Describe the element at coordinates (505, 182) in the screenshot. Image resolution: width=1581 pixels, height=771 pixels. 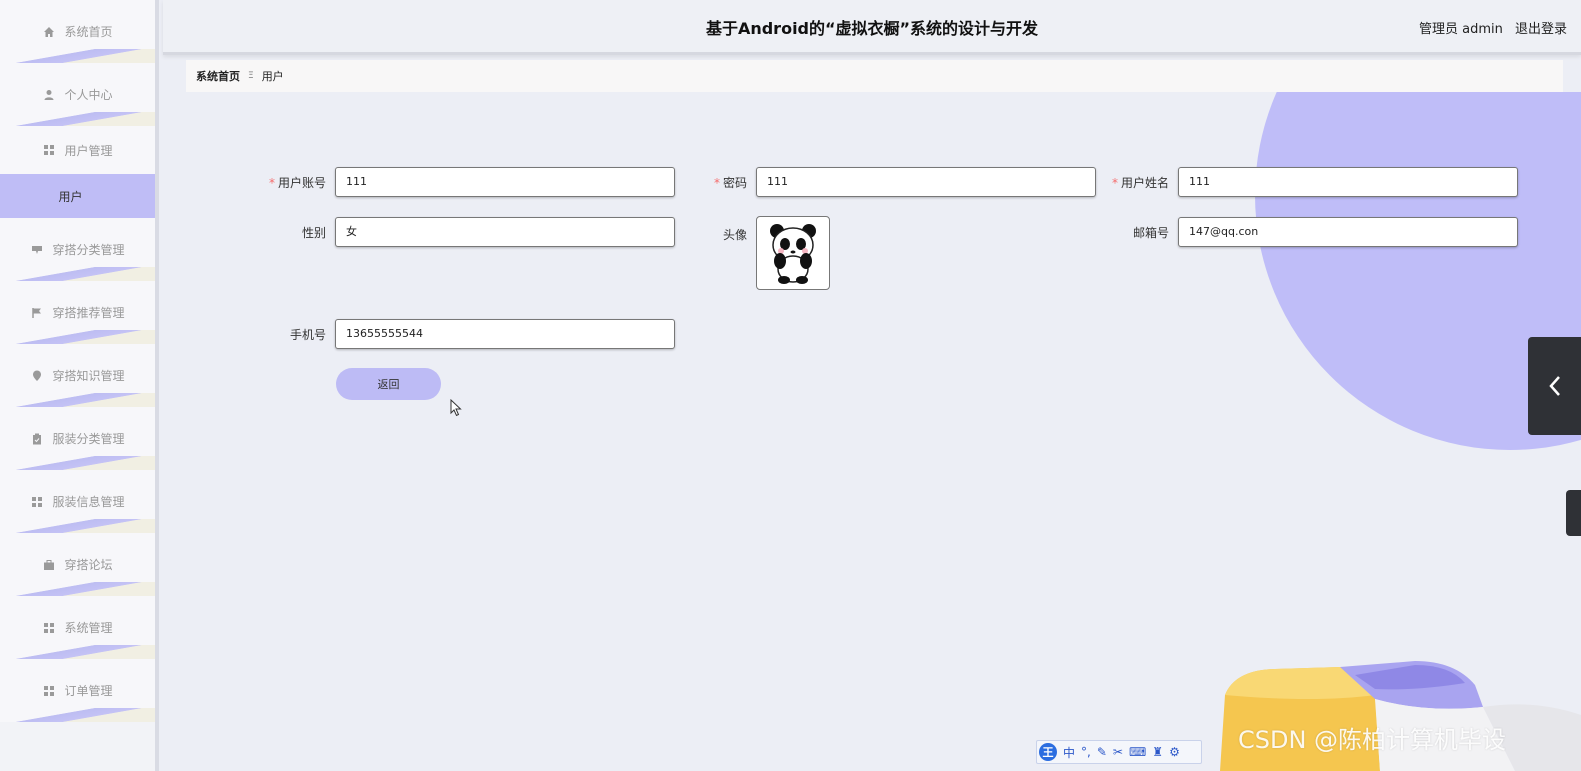
I see `account-input` at that location.